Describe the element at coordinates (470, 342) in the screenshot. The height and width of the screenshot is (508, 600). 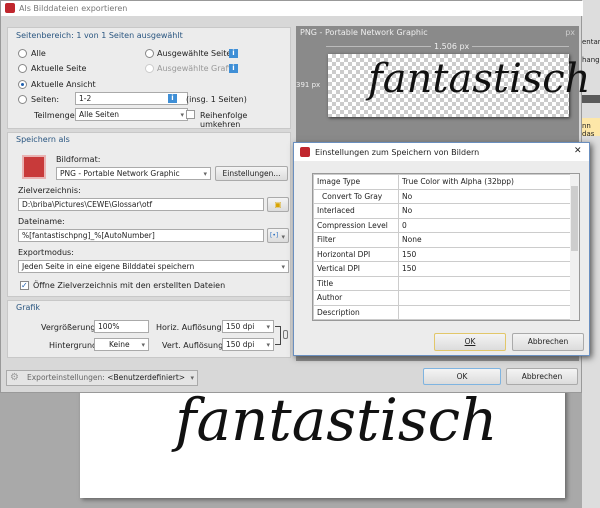
I see `settings-ok-button: OK` at that location.